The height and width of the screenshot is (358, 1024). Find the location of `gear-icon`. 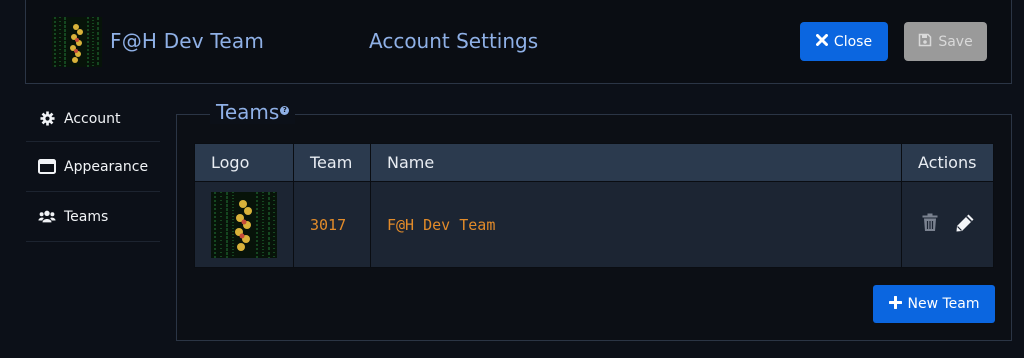

gear-icon is located at coordinates (47, 118).